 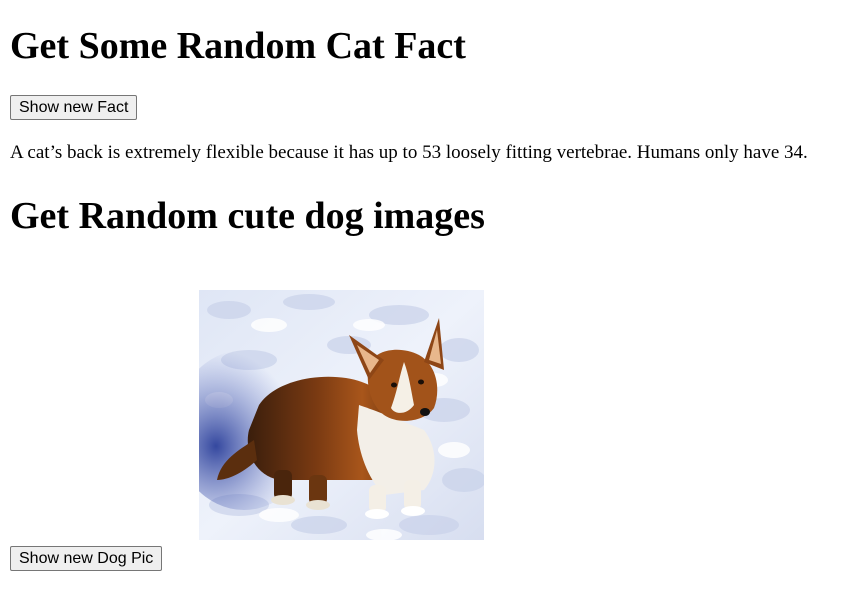 I want to click on show-new-dog-pic-button: Show new Dog Pic, so click(x=86, y=558).